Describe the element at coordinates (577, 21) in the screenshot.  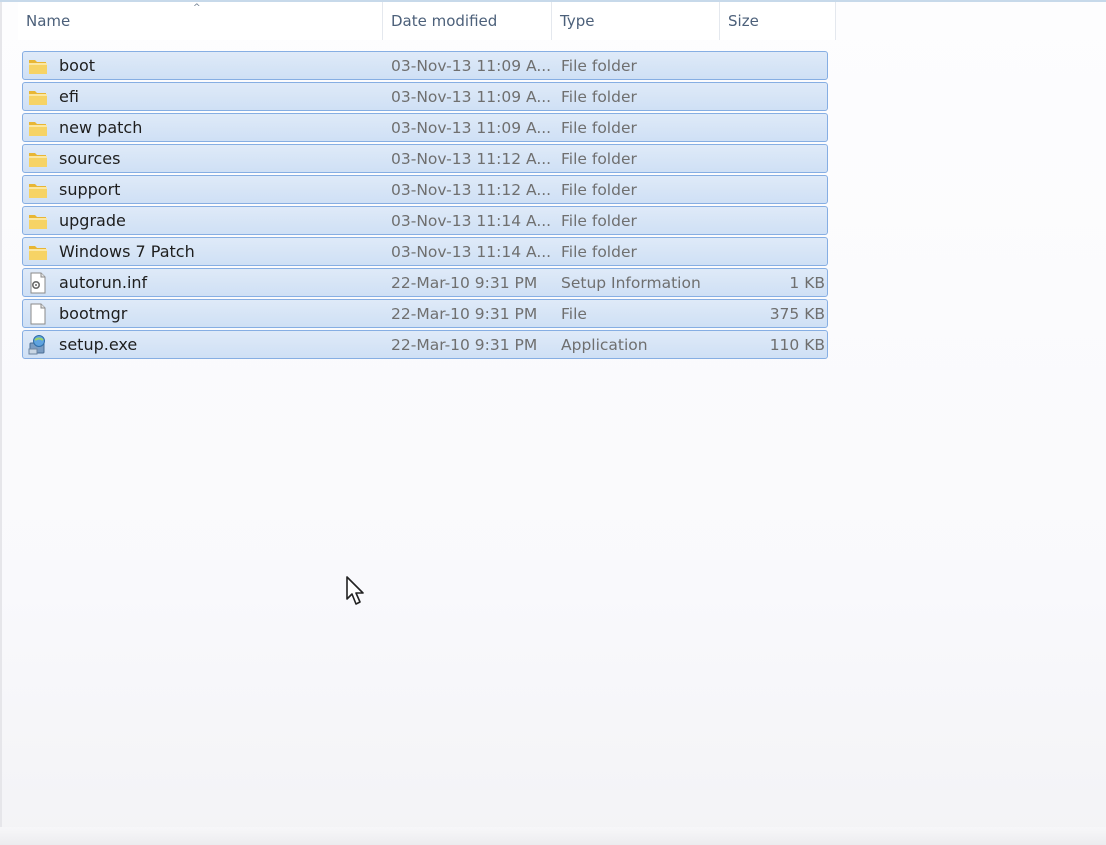
I see `column-header-type-label: Type` at that location.